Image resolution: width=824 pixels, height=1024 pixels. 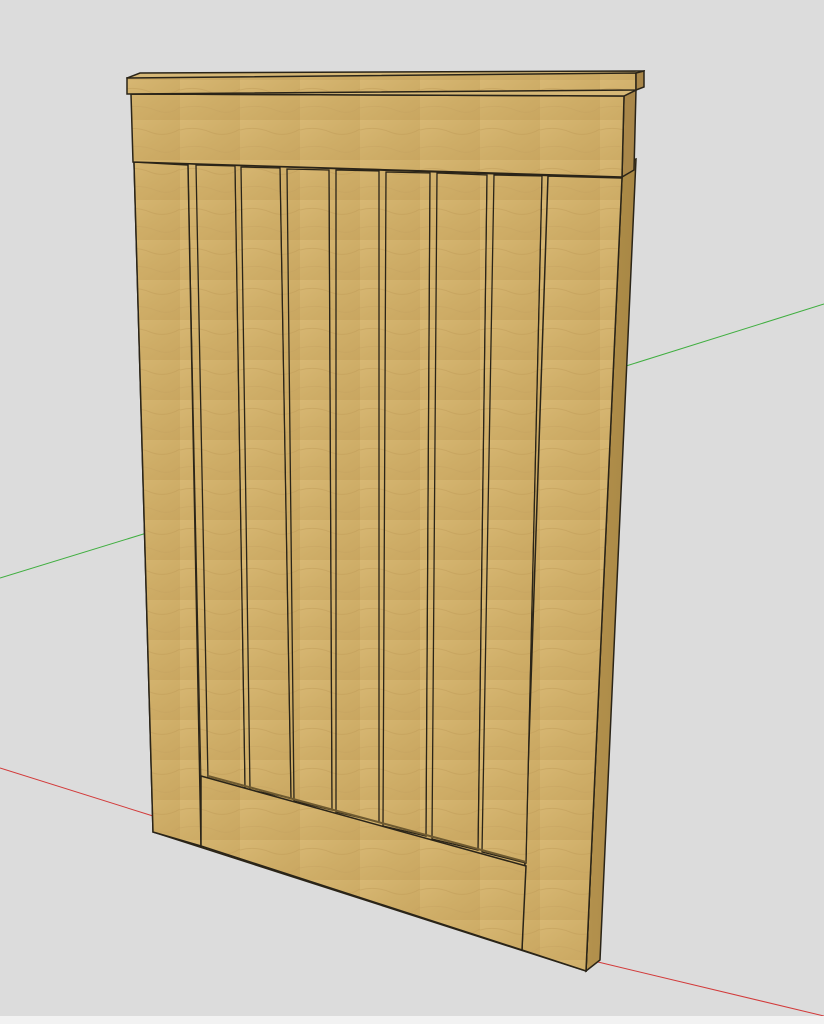 I want to click on status-bar-edge, so click(x=412, y=1020).